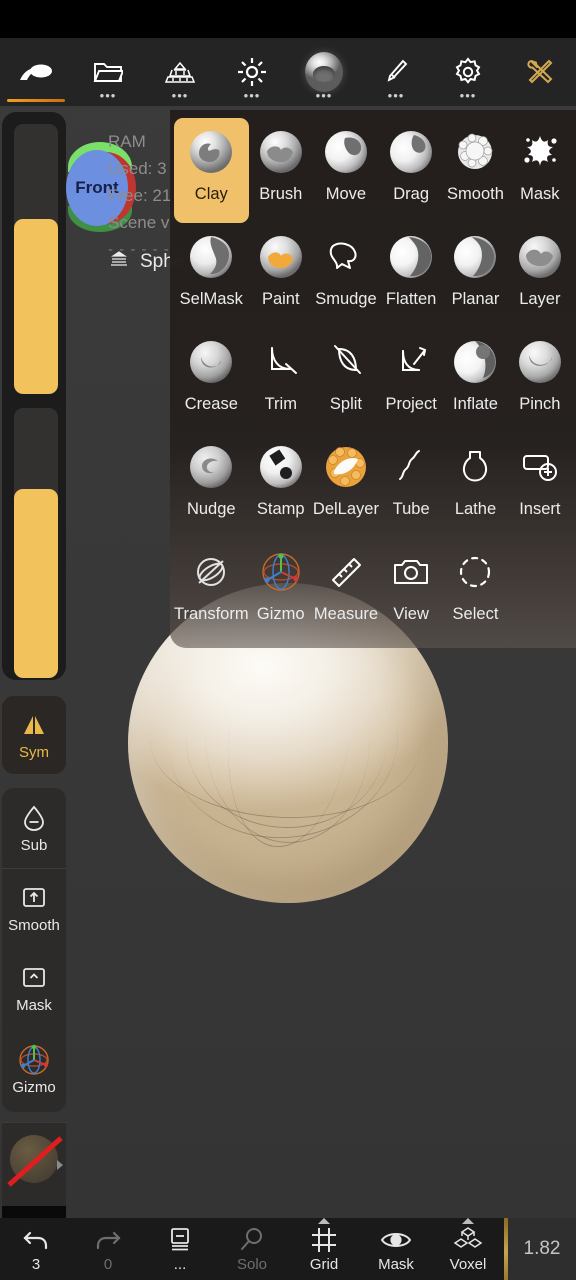 The image size is (576, 1280). Describe the element at coordinates (108, 1249) in the screenshot. I see `redo-button: 0` at that location.